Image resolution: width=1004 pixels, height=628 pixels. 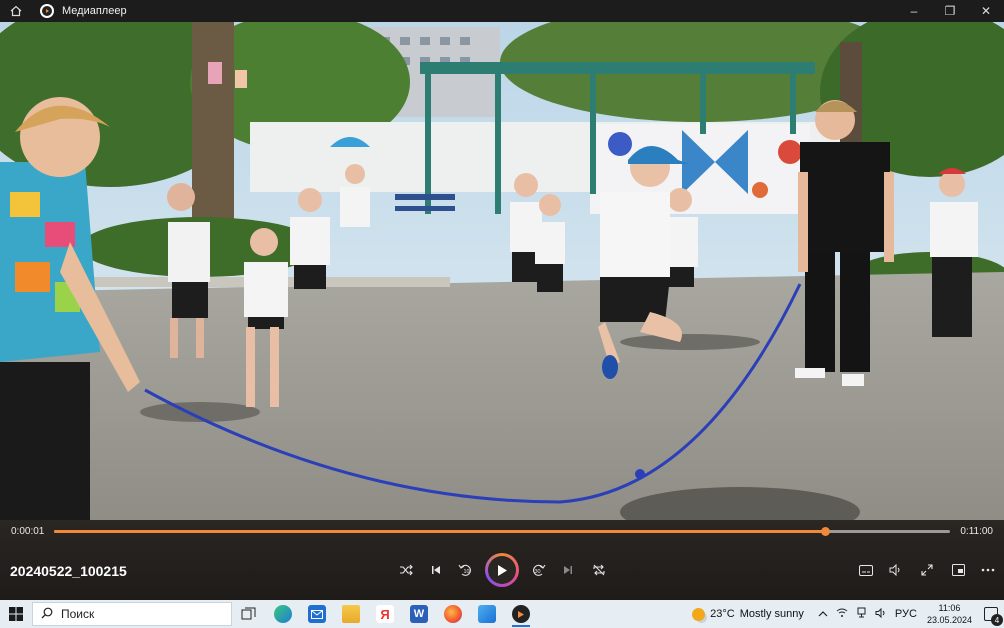 I want to click on task-view-icon, so click(x=249, y=614).